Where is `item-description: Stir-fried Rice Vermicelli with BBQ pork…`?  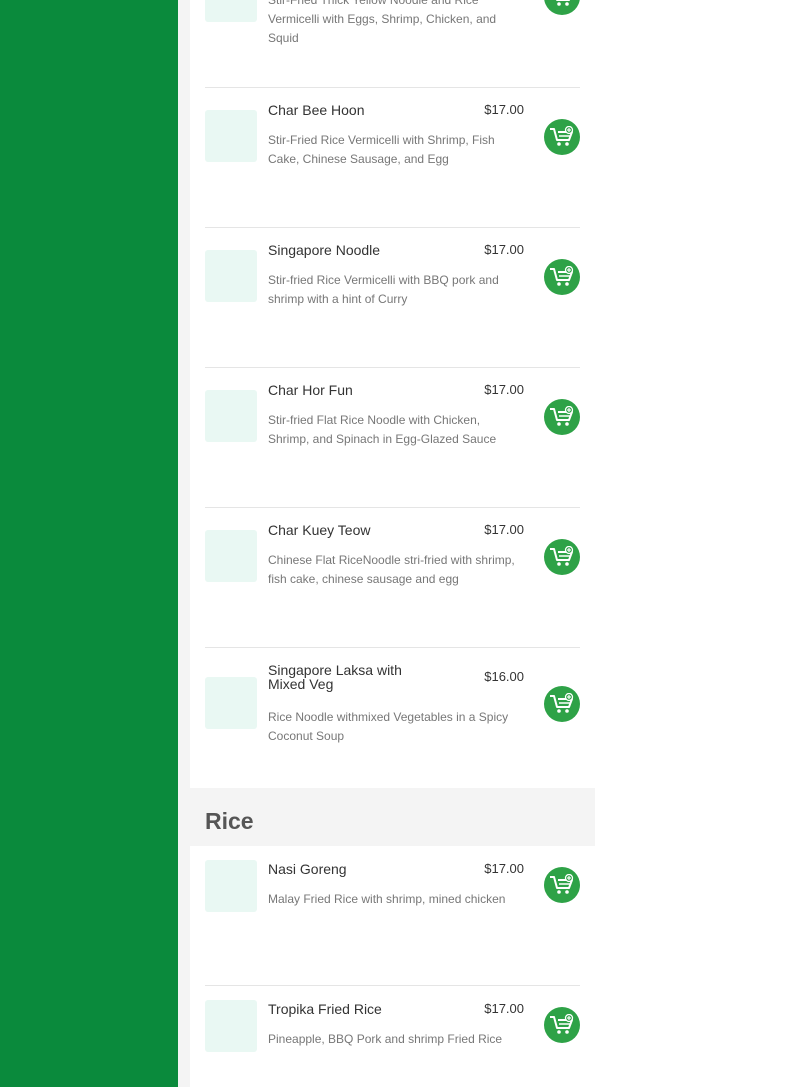 item-description: Stir-fried Rice Vermicelli with BBQ pork… is located at coordinates (383, 289).